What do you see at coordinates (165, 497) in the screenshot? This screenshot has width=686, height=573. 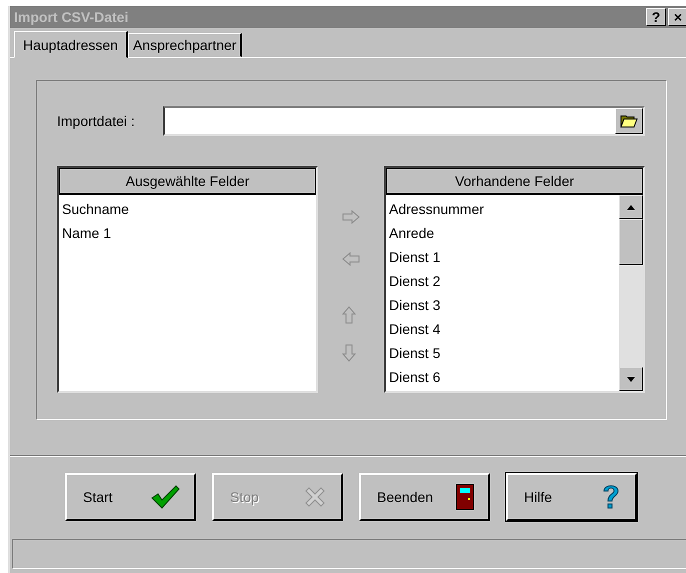 I see `checkmark-icon` at bounding box center [165, 497].